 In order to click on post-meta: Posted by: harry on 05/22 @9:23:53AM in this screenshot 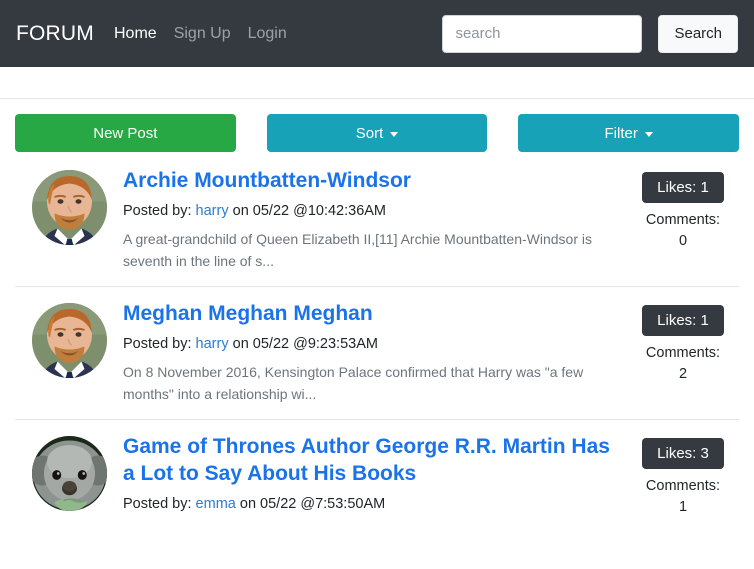, I will do `click(368, 345)`.